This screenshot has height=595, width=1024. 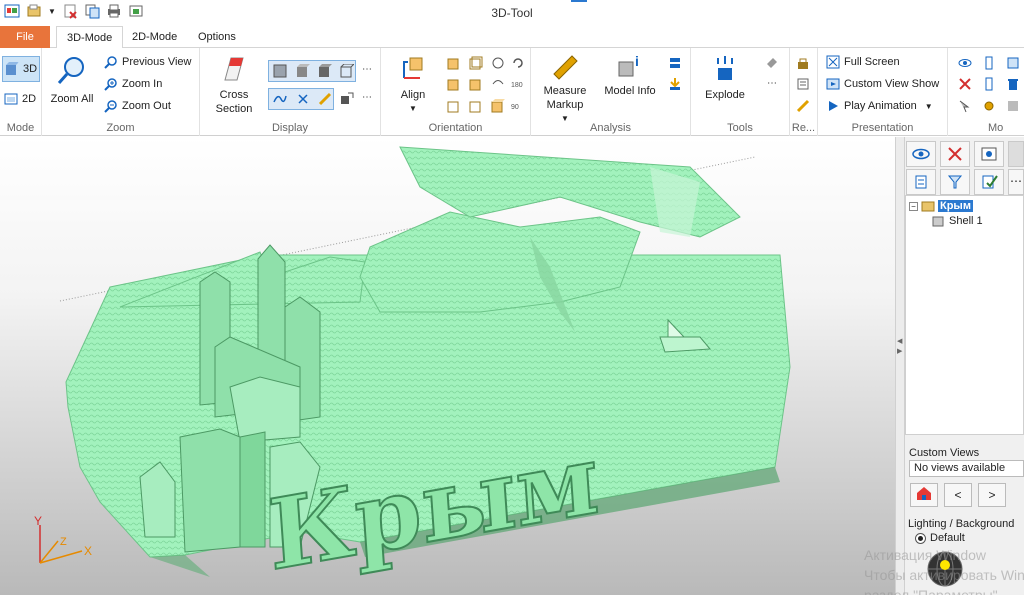 I want to click on tree-add-icon, so click(x=1013, y=63).